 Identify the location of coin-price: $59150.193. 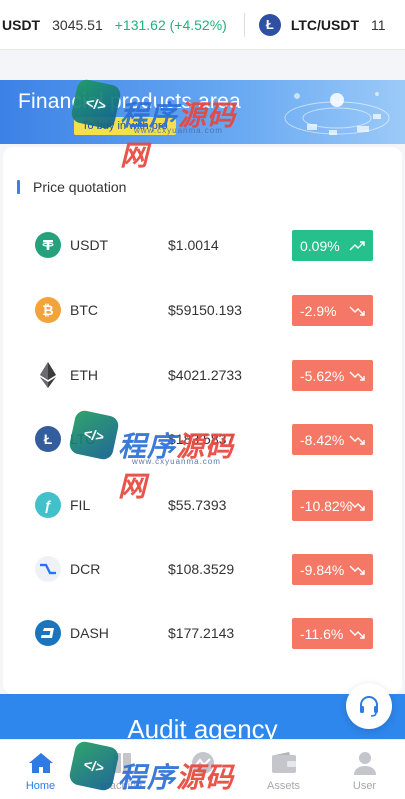
(205, 310).